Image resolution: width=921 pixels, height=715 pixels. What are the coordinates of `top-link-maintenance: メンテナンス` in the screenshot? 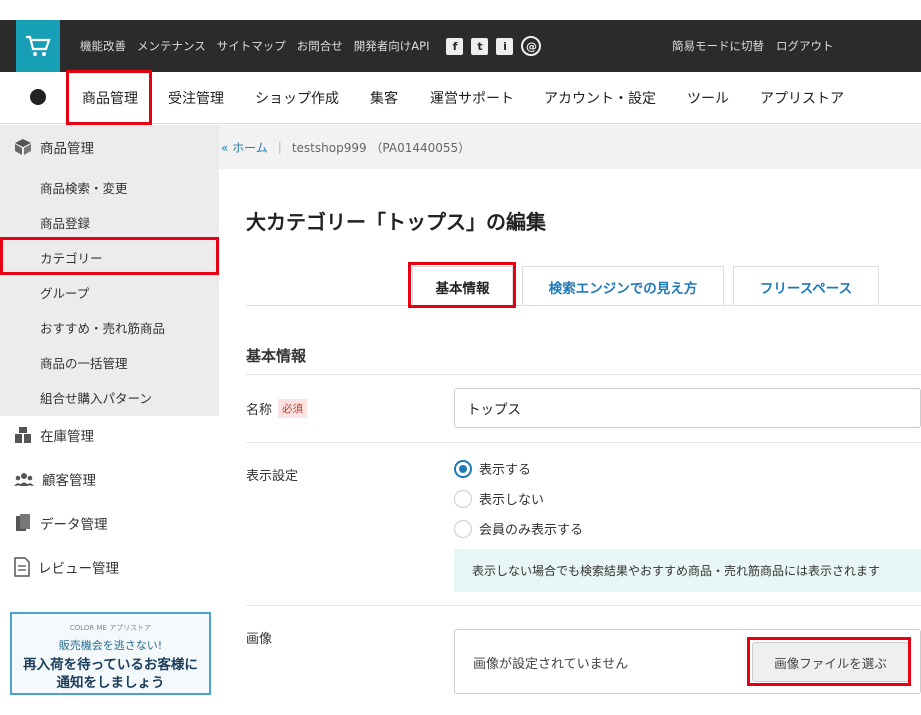 It's located at (171, 46).